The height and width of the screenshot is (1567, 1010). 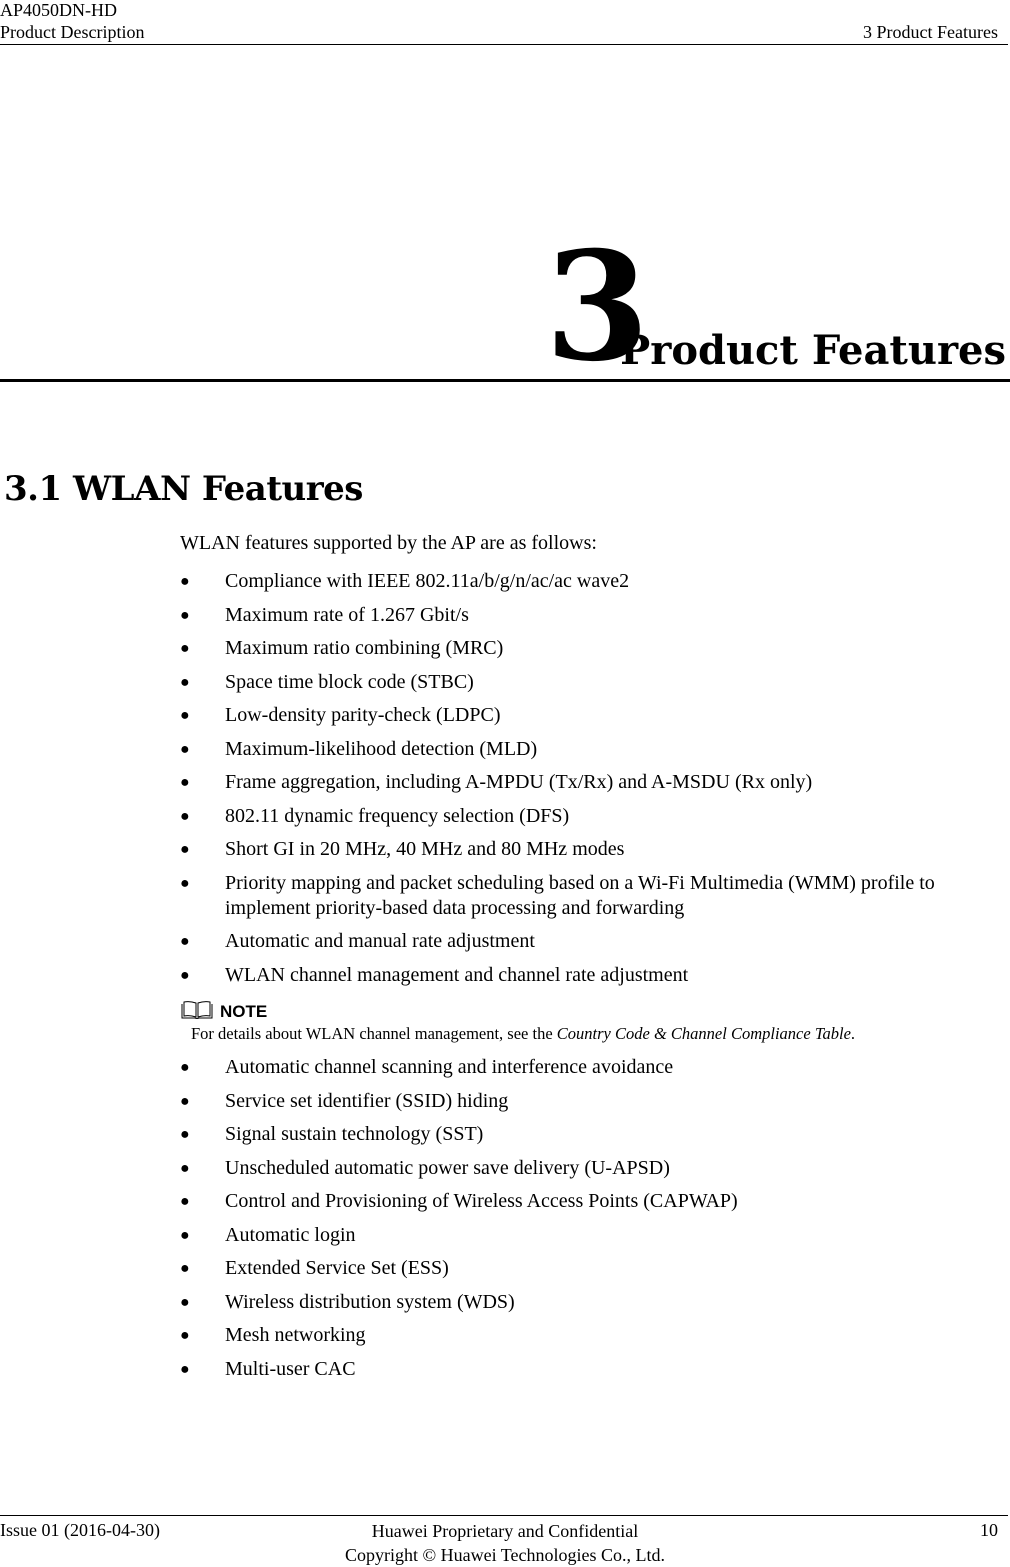 I want to click on feature-list-item: ● Multi-user CAC, so click(x=595, y=1369).